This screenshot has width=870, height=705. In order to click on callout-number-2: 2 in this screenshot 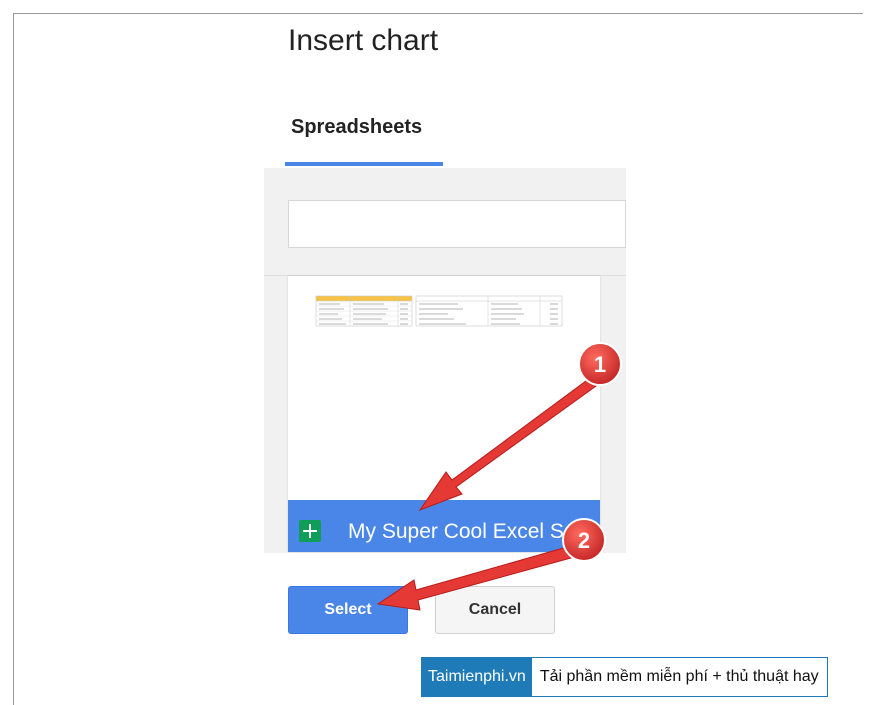, I will do `click(584, 540)`.